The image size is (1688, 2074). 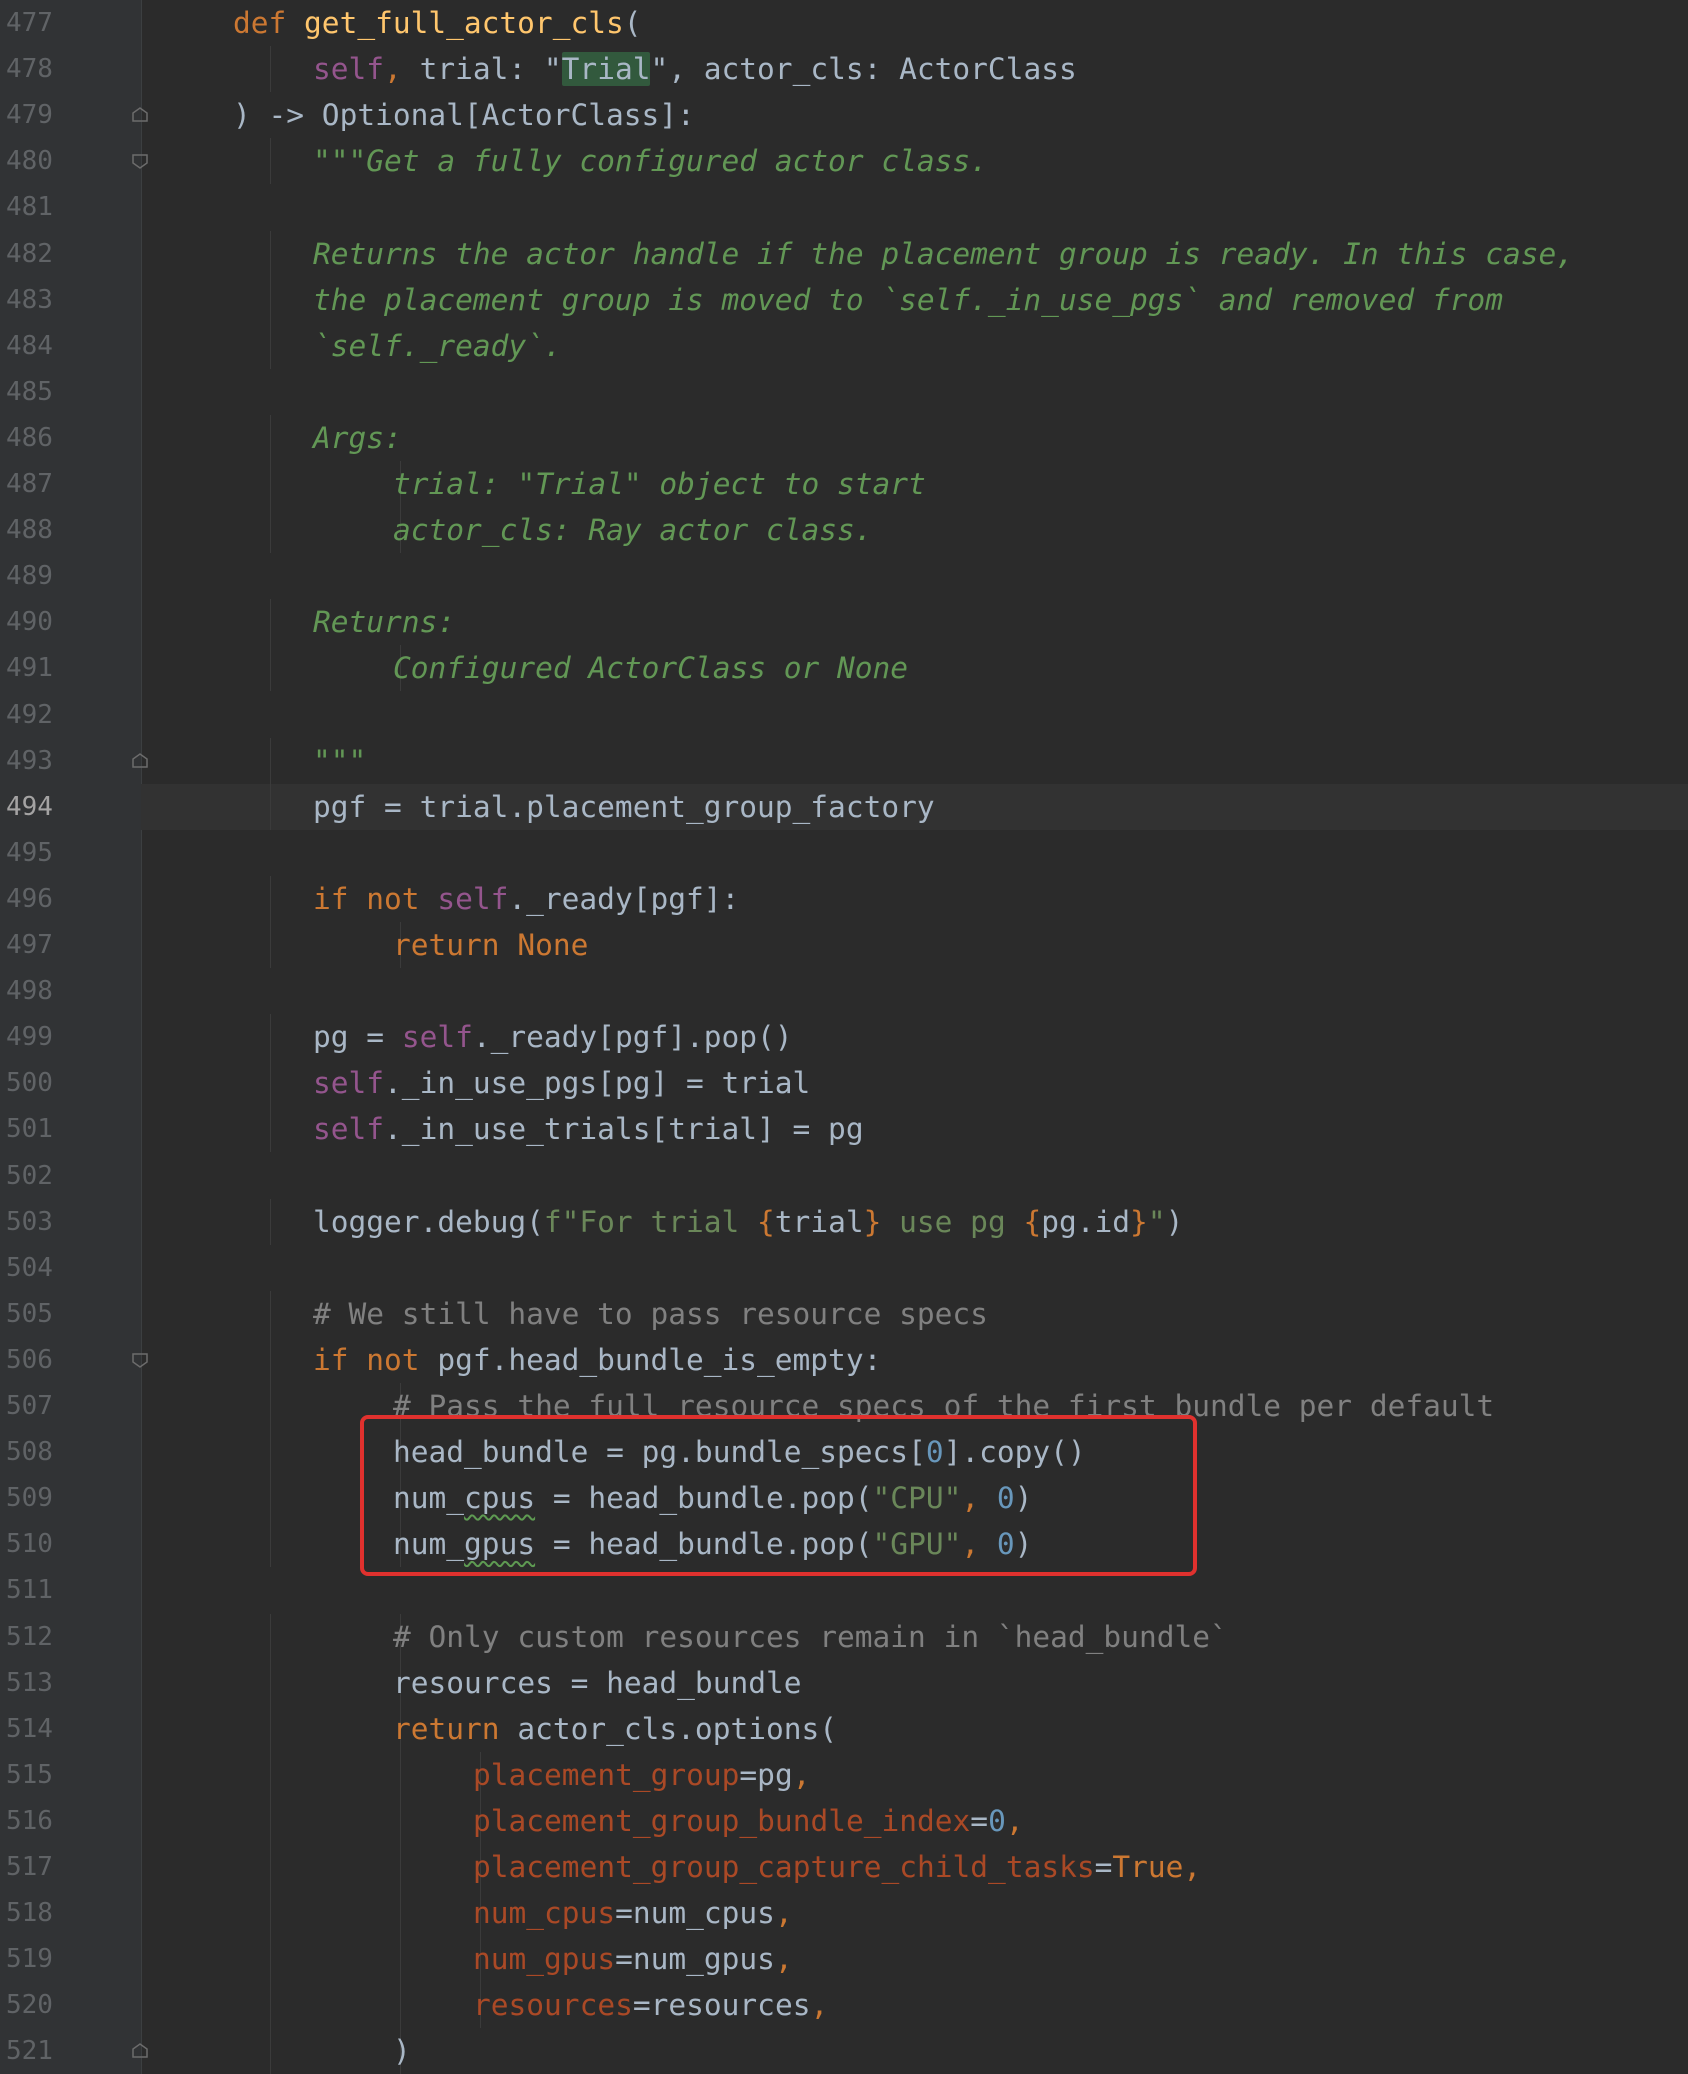 I want to click on code-line: 513 resources = head_bundle, so click(x=844, y=1682).